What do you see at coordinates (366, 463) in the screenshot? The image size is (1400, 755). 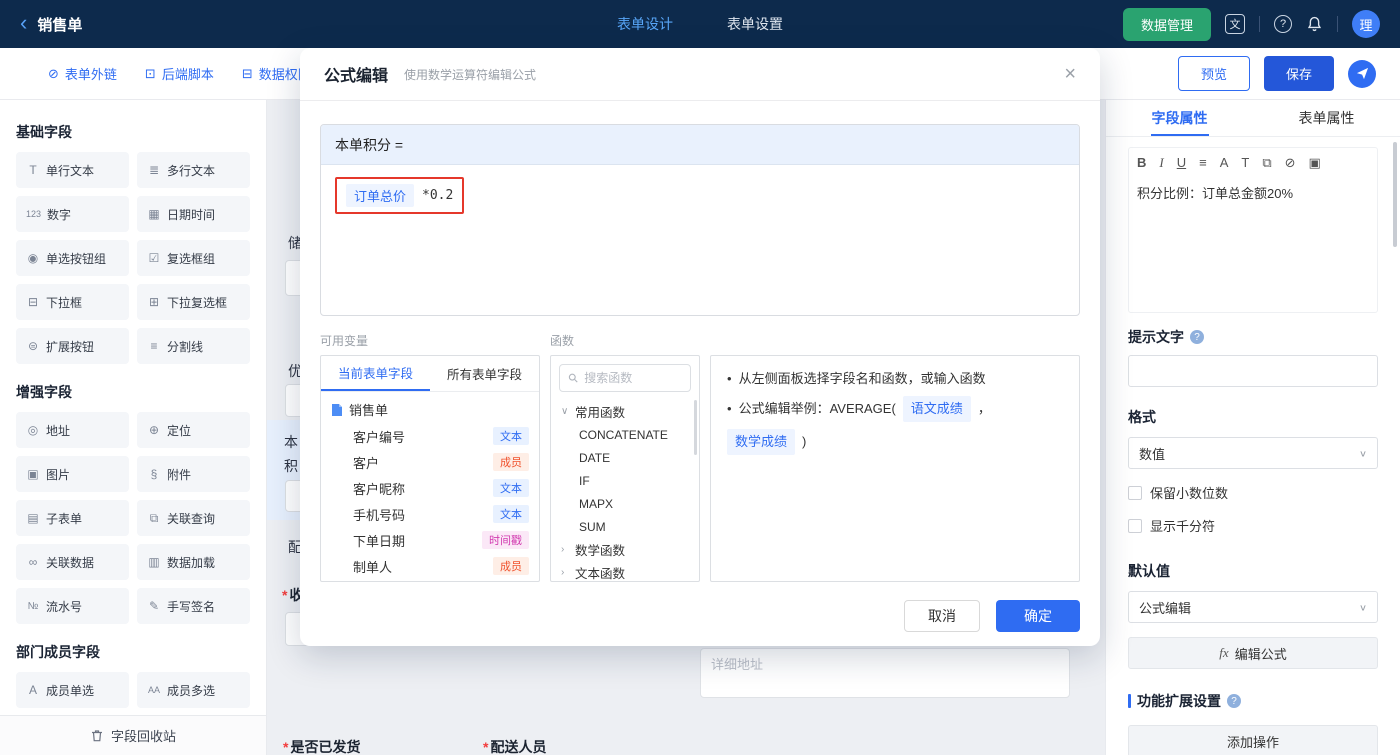 I see `variable-name: 客户` at bounding box center [366, 463].